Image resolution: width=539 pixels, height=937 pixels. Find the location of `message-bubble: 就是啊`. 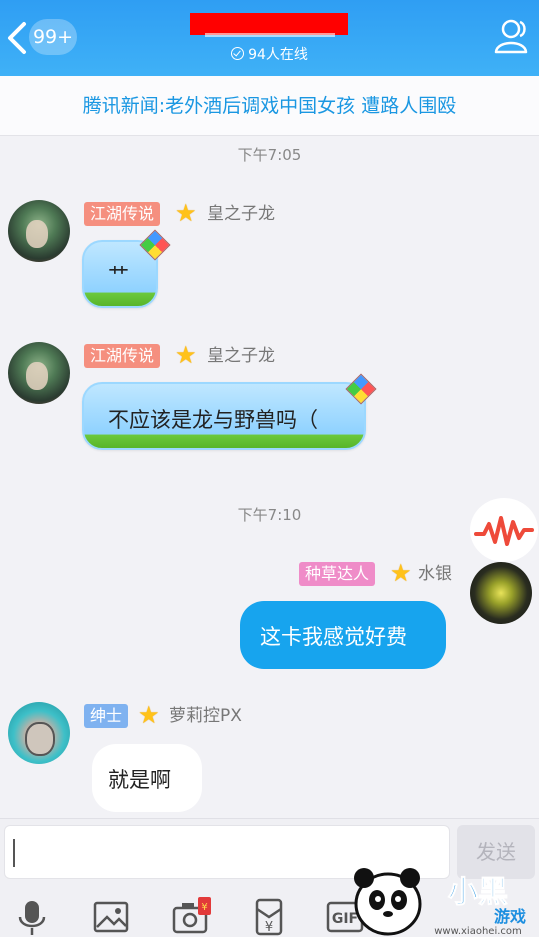

message-bubble: 就是啊 is located at coordinates (147, 778).